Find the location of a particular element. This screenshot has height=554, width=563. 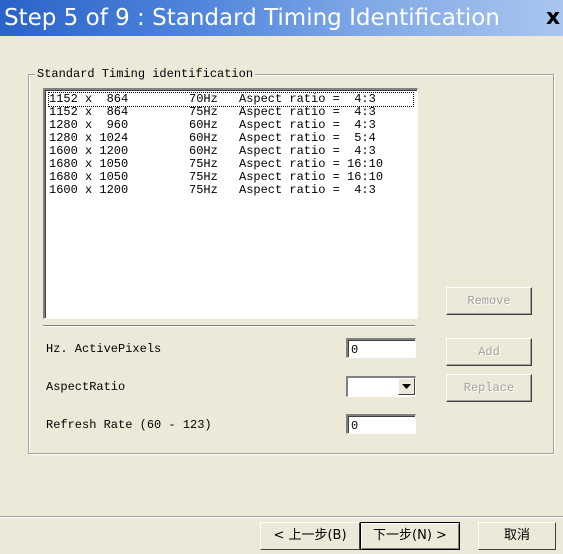

hz-active-pixels-label: Hz. ActivePixels is located at coordinates (104, 349).